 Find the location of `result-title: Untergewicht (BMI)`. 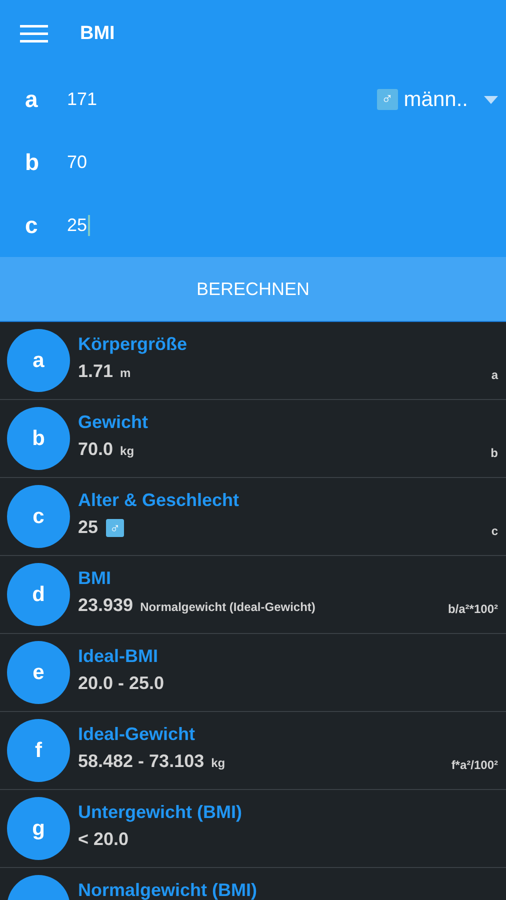

result-title: Untergewicht (BMI) is located at coordinates (160, 812).